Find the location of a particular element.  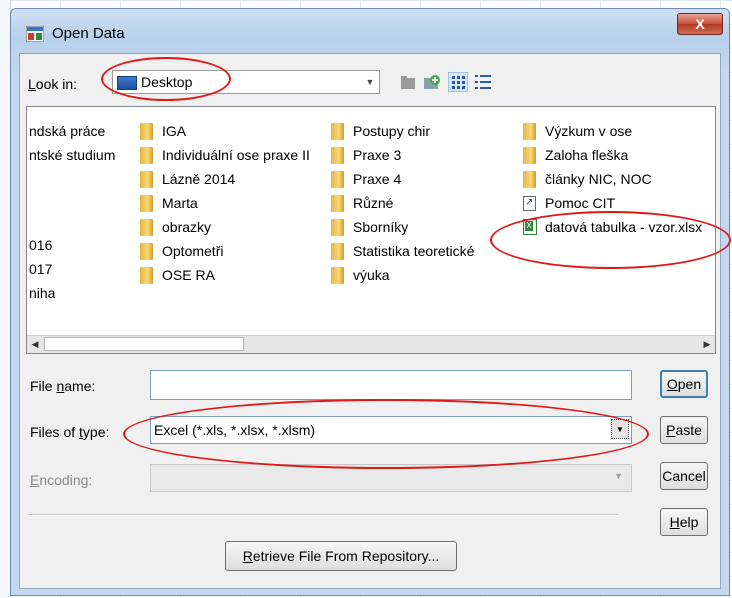

file-label: obrazky is located at coordinates (187, 227).